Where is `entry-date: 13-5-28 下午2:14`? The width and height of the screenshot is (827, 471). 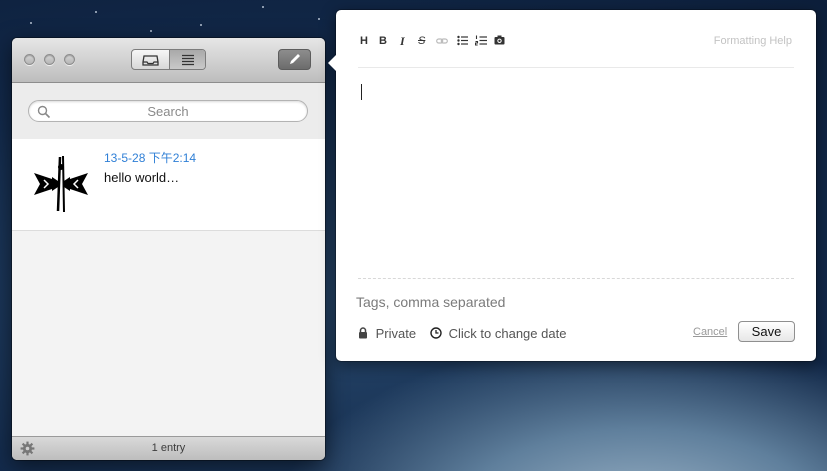
entry-date: 13-5-28 下午2:14 is located at coordinates (150, 158).